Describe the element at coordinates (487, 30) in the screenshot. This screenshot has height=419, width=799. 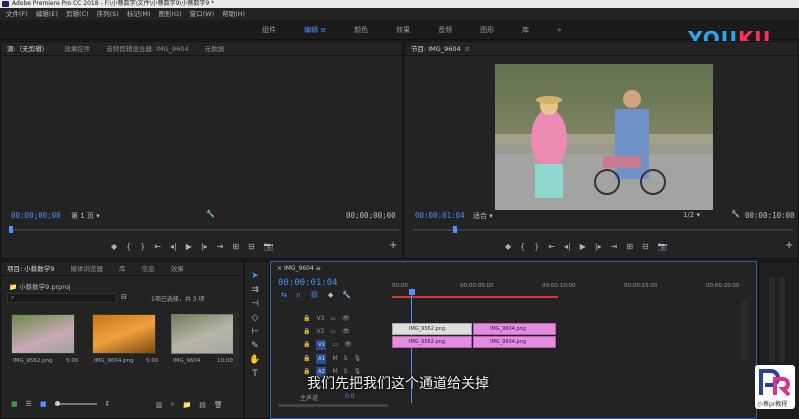
I see `workspace-tab-graphics: 图形` at that location.